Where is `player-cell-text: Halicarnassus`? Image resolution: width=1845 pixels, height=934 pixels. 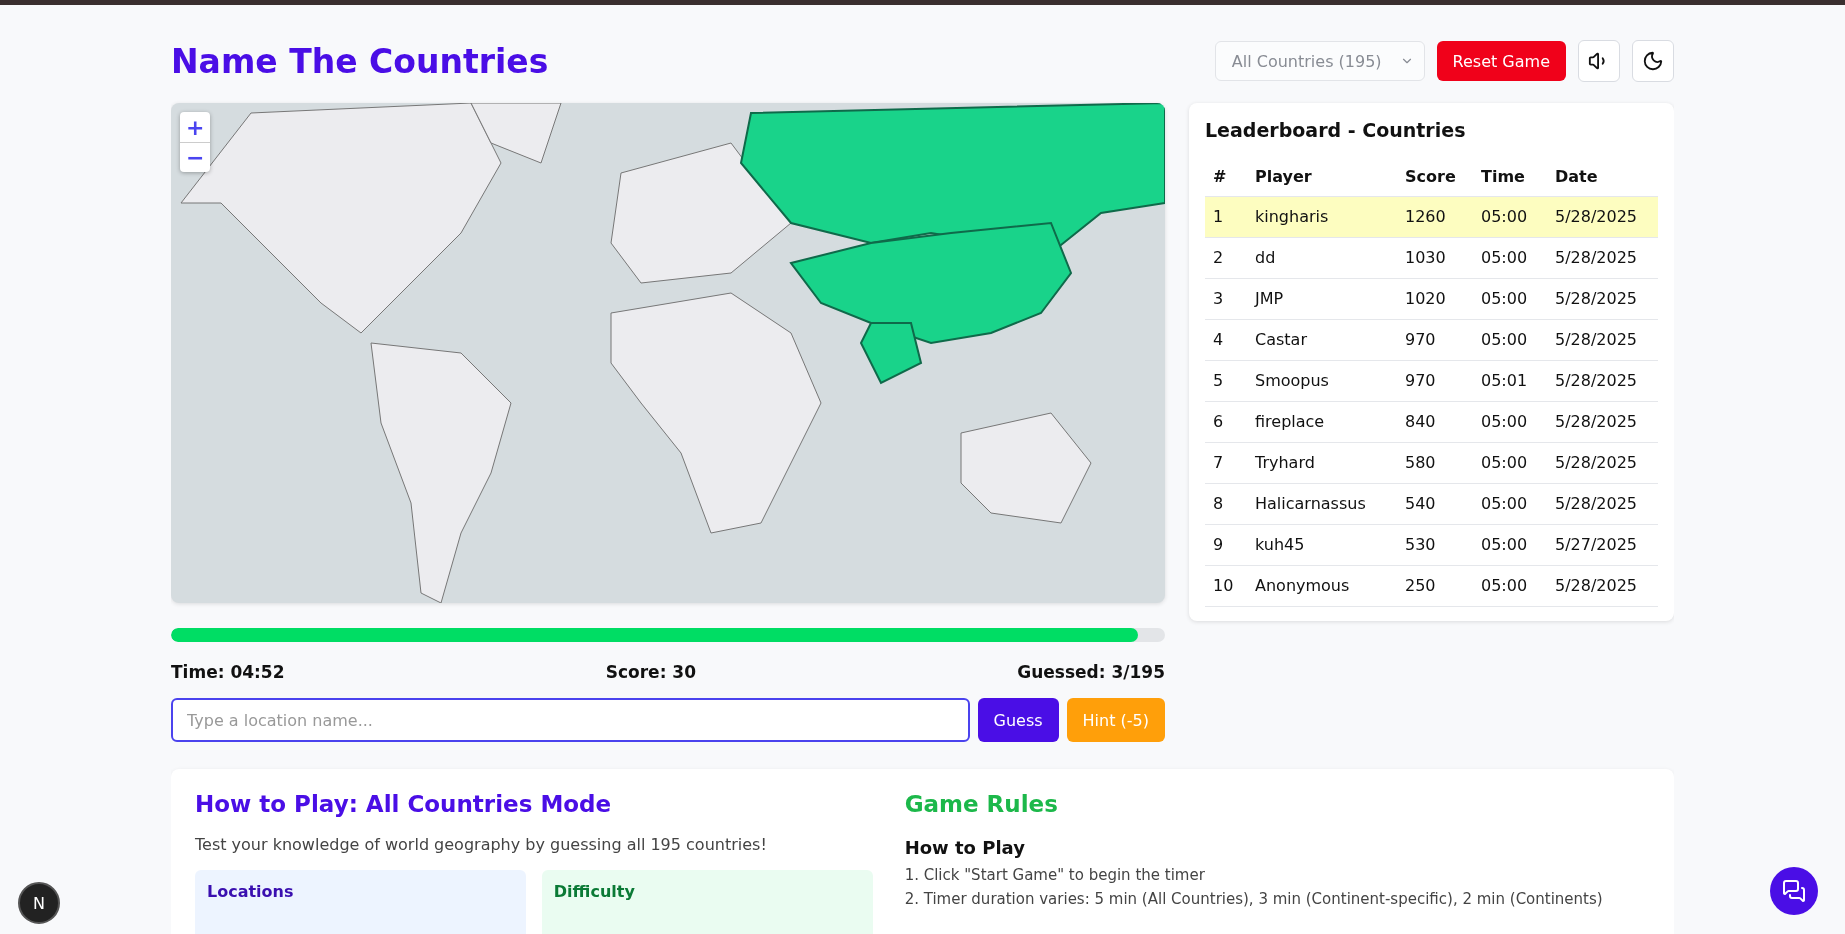 player-cell-text: Halicarnassus is located at coordinates (1310, 504).